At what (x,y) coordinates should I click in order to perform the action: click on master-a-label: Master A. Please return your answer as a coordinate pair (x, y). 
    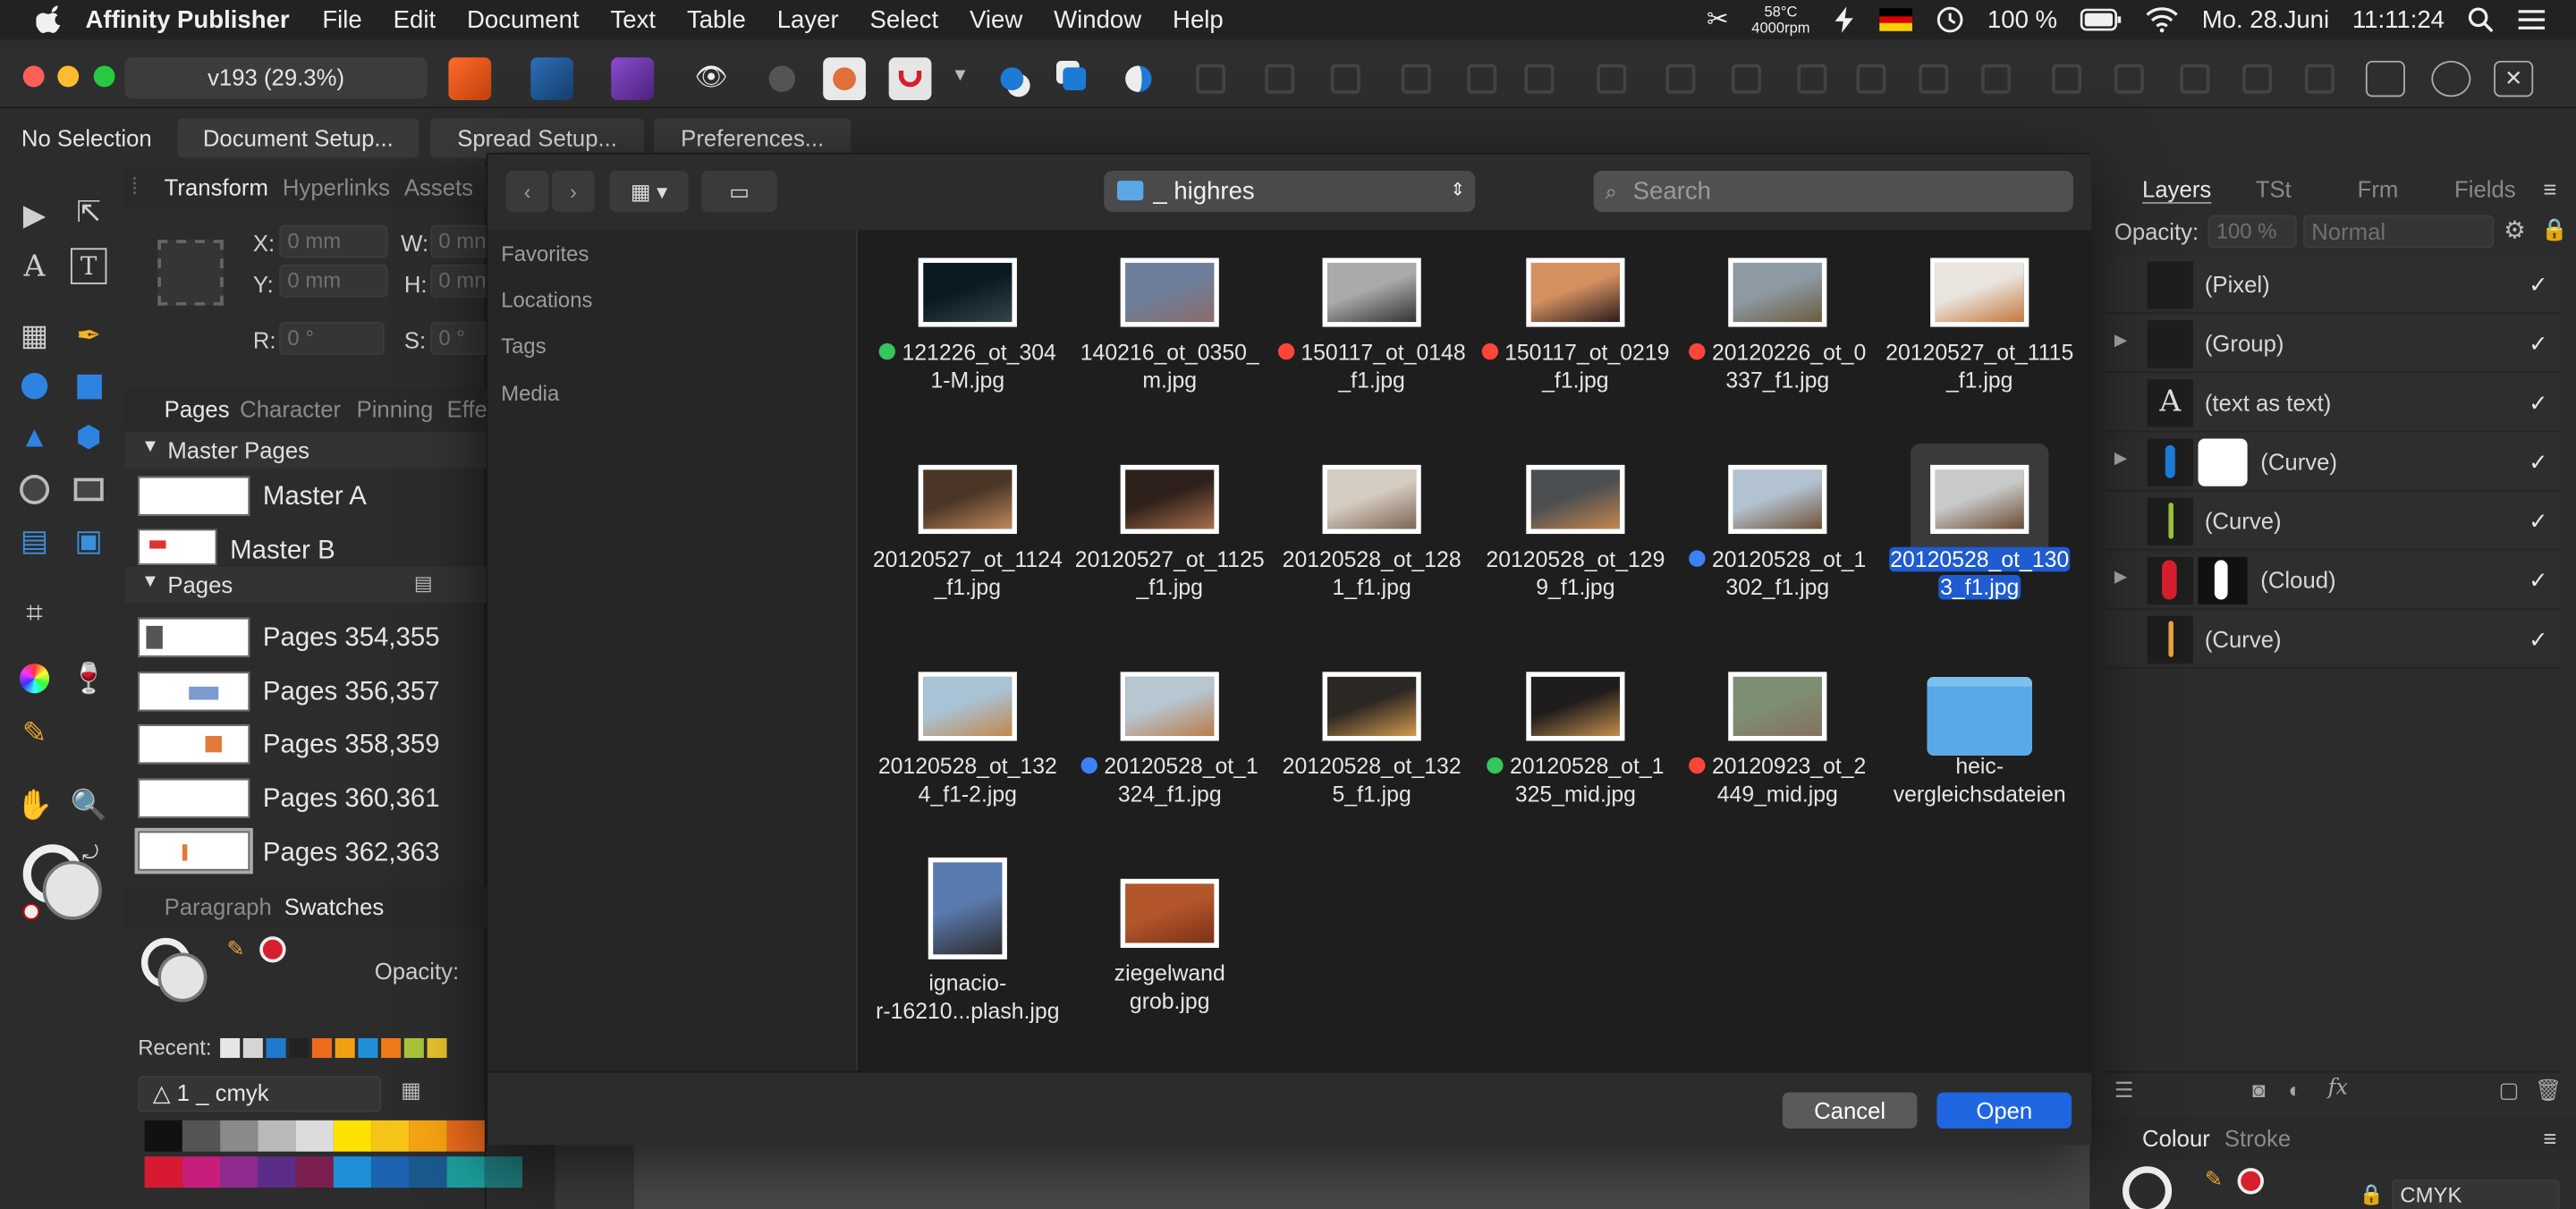
    Looking at the image, I should click on (315, 497).